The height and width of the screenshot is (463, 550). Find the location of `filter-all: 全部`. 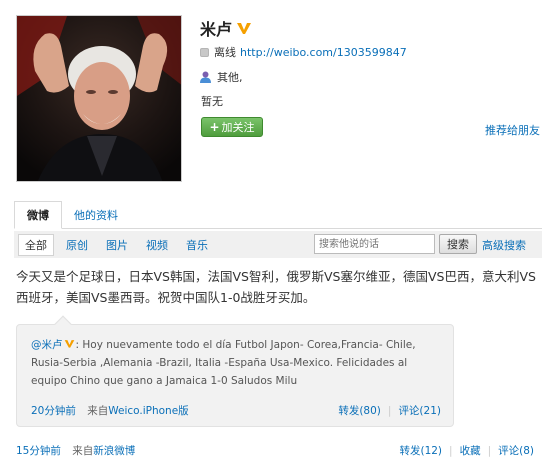

filter-all: 全部 is located at coordinates (36, 244).